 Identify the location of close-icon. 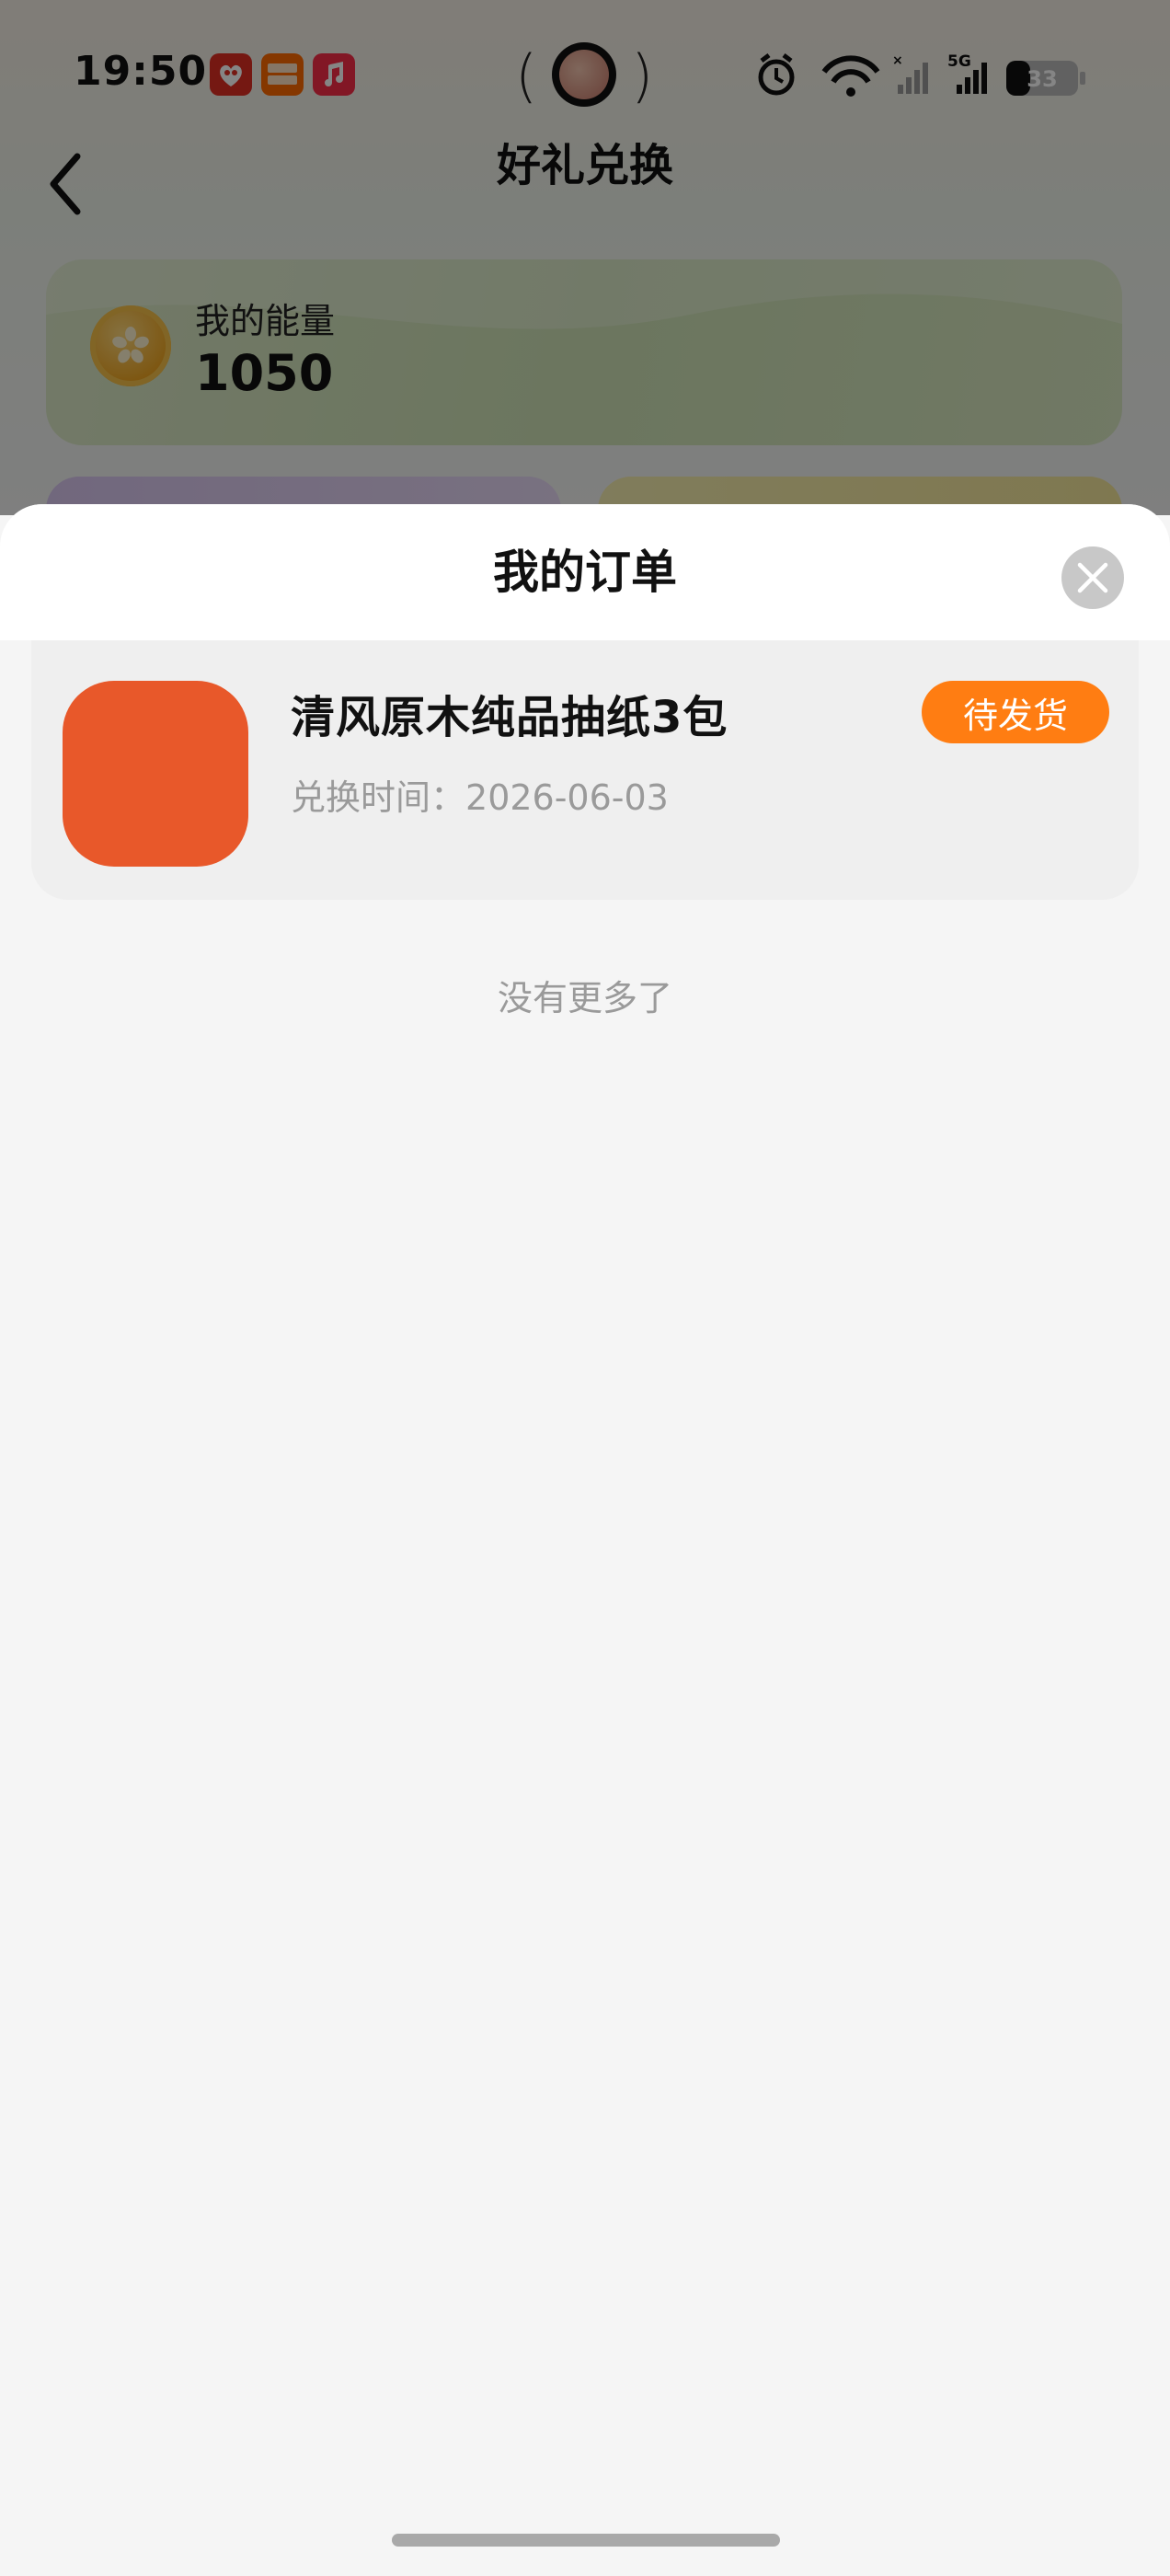
(1092, 577).